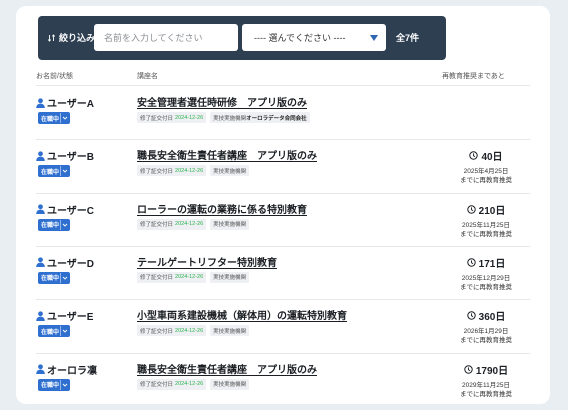  Describe the element at coordinates (486, 273) in the screenshot. I see `due-info: 171日 2025年12月29日 までに再教育推奨` at that location.